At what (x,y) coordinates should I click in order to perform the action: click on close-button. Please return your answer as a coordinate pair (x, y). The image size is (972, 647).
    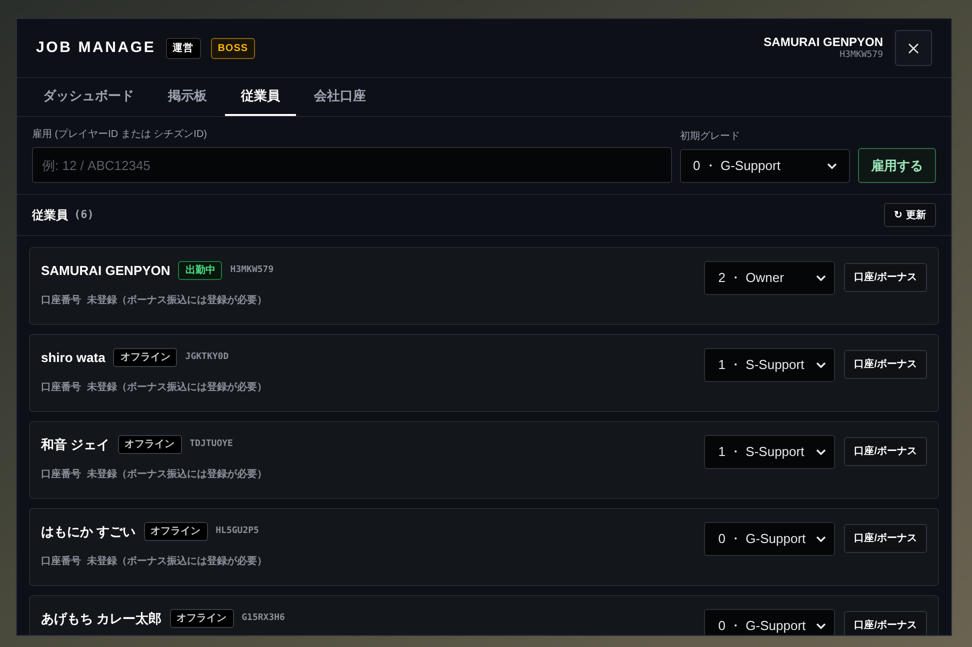
    Looking at the image, I should click on (913, 48).